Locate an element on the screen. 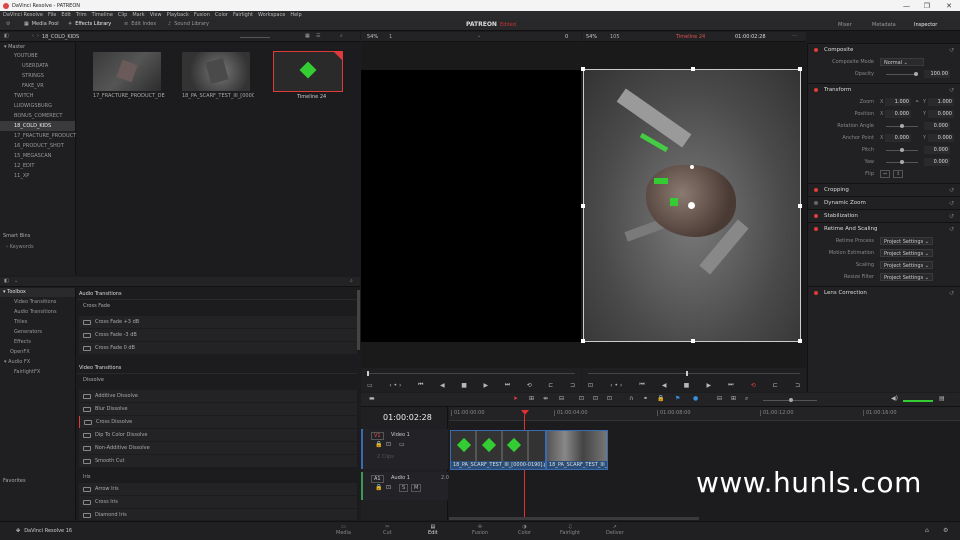  stabilization-section: Stabilization ↺ is located at coordinates (884, 215).